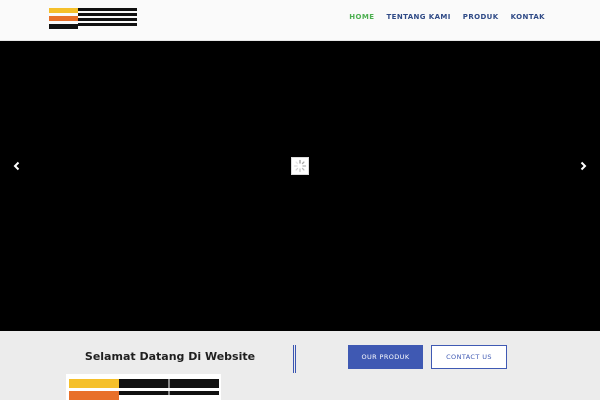  I want to click on nav-item-produk: PRODUK, so click(481, 17).